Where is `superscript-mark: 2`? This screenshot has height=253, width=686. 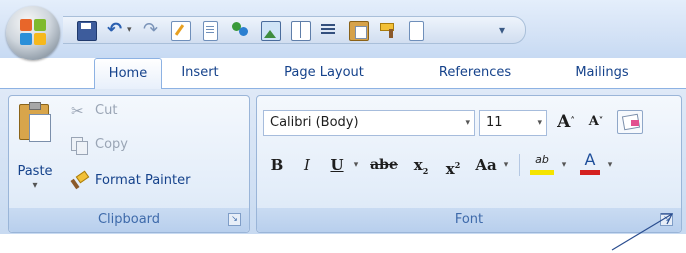 superscript-mark: 2 is located at coordinates (457, 165).